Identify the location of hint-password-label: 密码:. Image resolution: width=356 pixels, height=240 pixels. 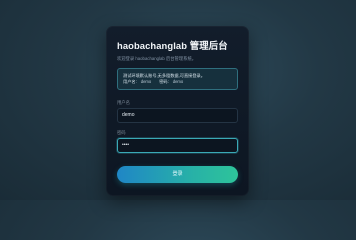
(164, 81).